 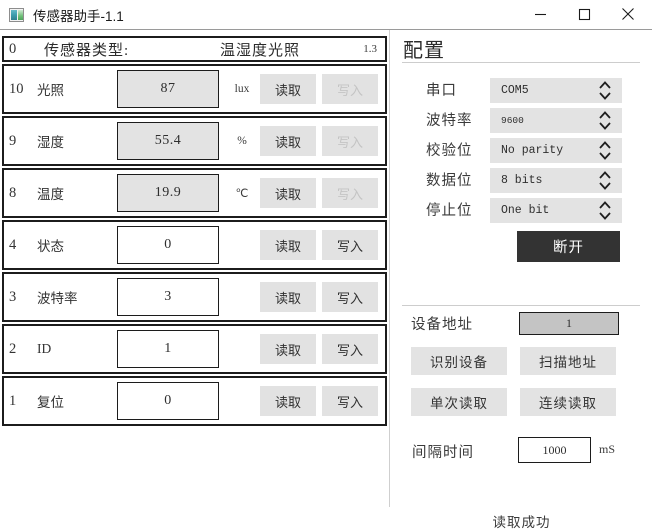 I want to click on interval-input: 1000, so click(x=554, y=450).